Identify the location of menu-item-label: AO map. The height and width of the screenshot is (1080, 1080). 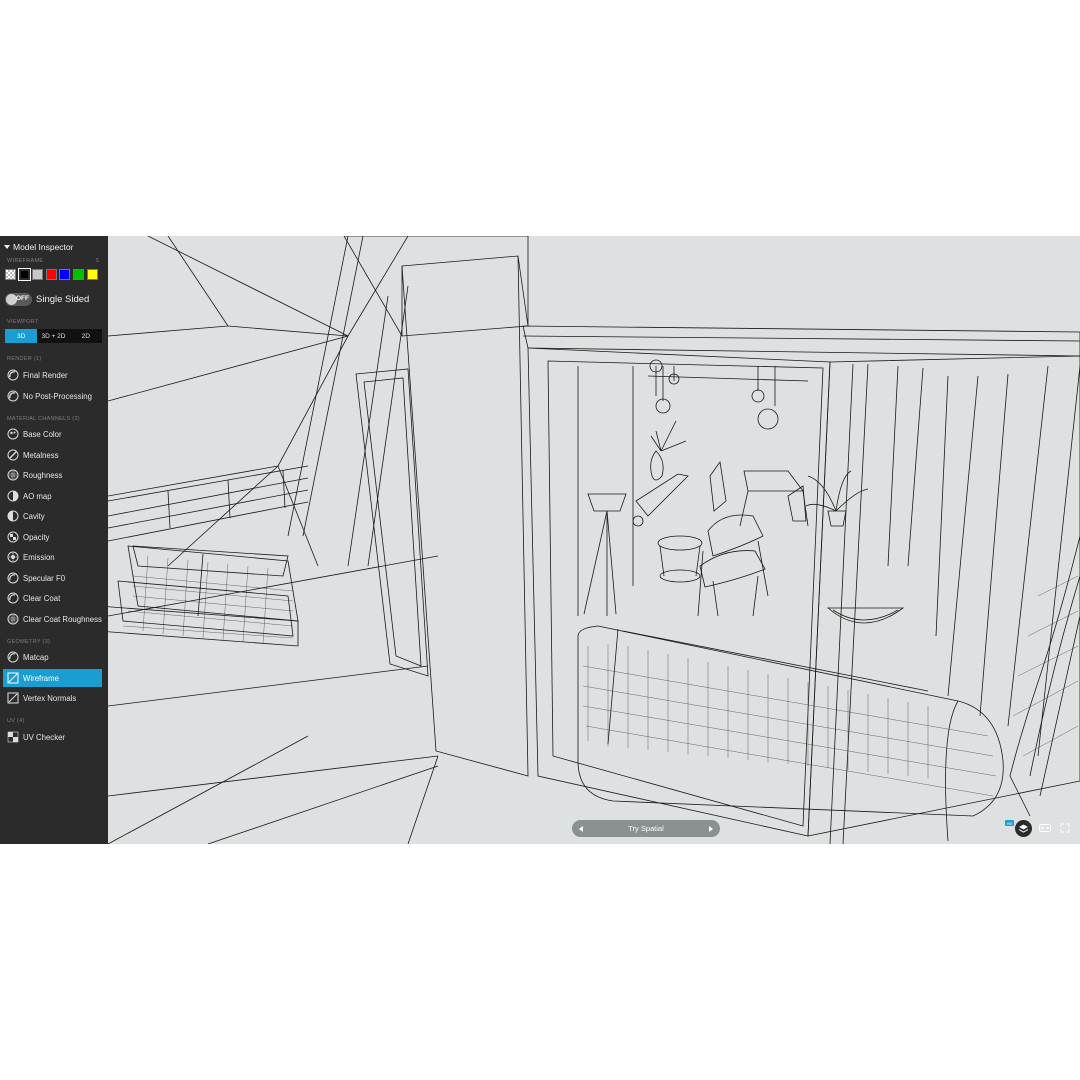
(37, 496).